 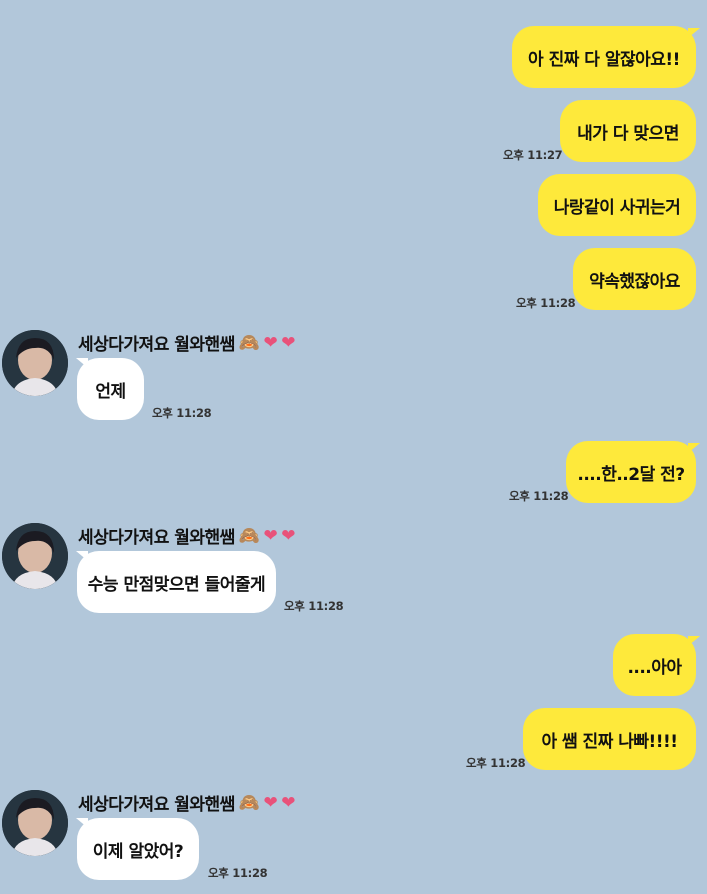 What do you see at coordinates (609, 741) in the screenshot?
I see `message-text: 아 쌤 진짜 나빠!!!!` at bounding box center [609, 741].